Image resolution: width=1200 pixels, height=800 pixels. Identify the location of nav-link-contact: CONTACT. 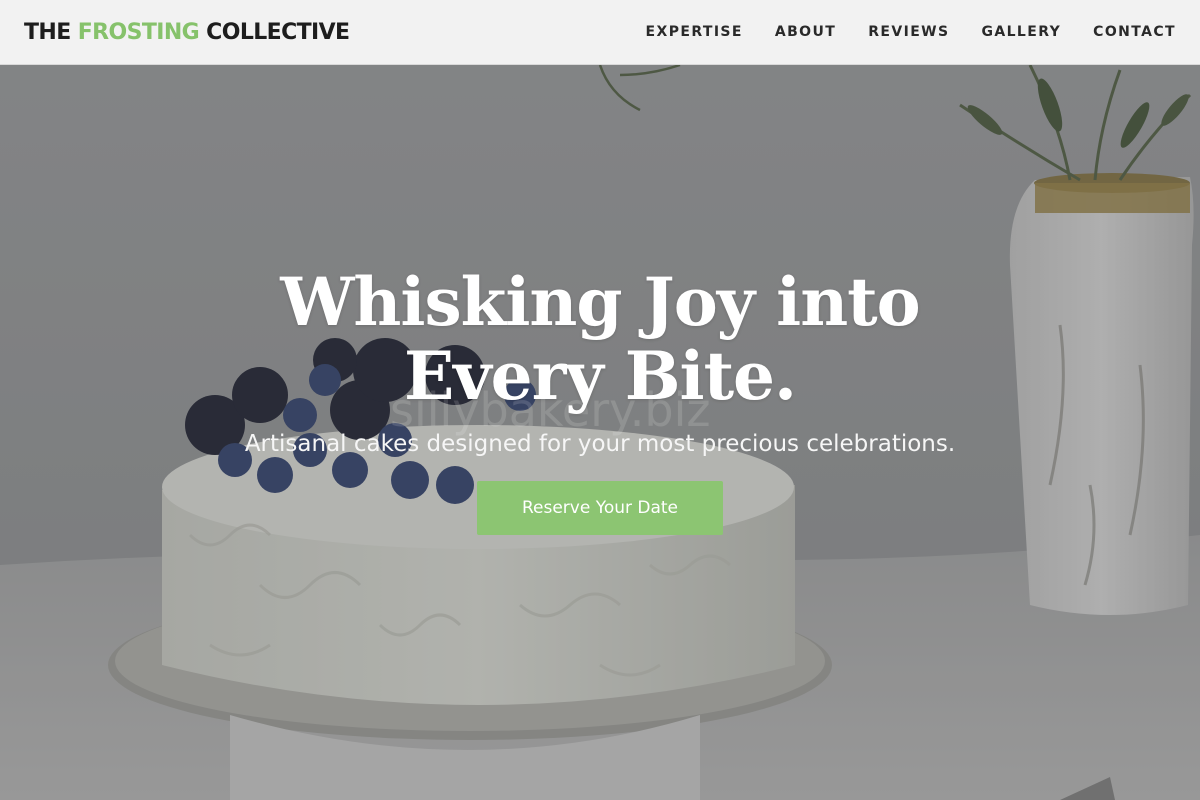
(1134, 32).